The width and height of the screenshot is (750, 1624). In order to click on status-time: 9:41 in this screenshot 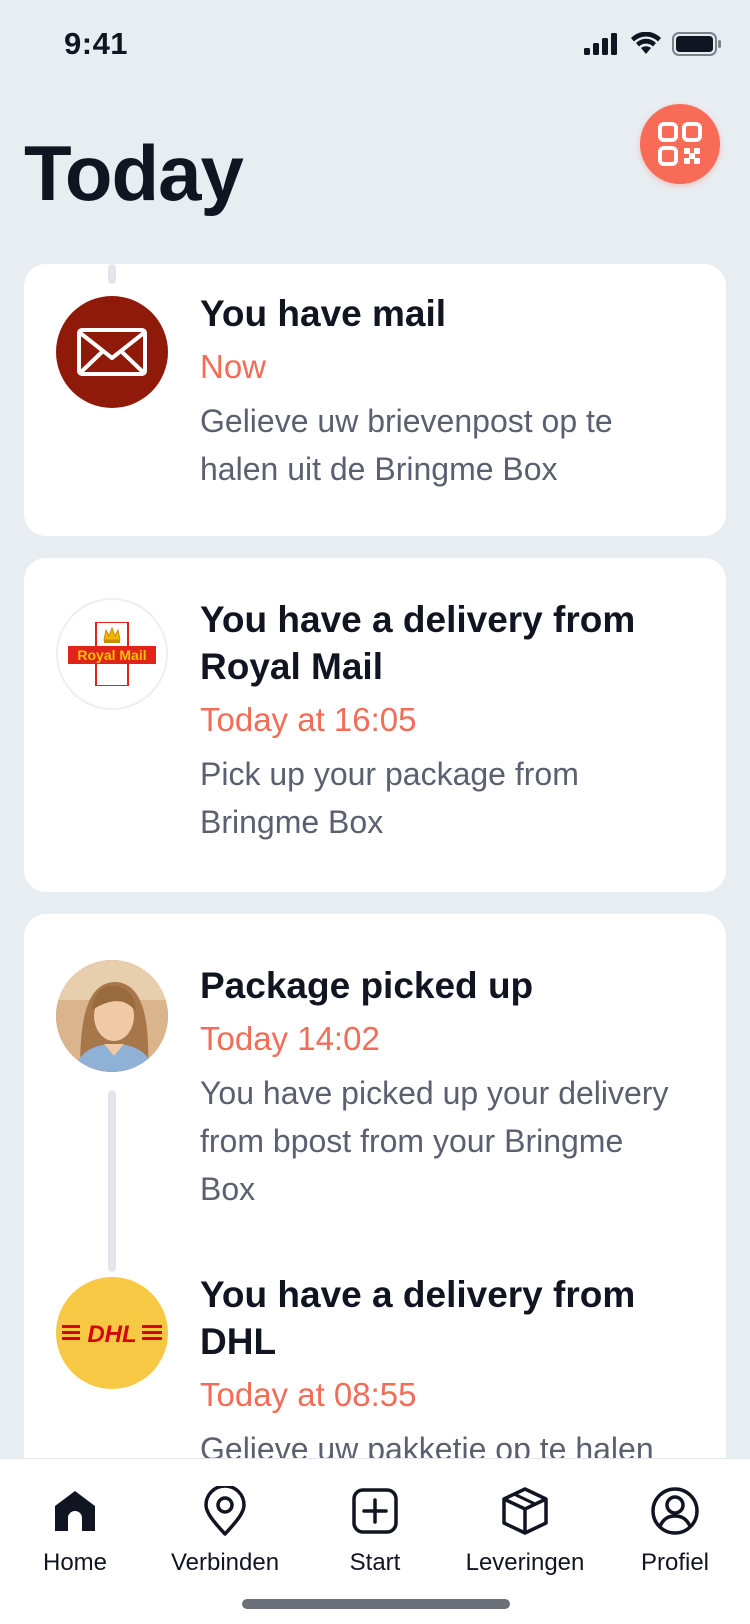, I will do `click(96, 43)`.